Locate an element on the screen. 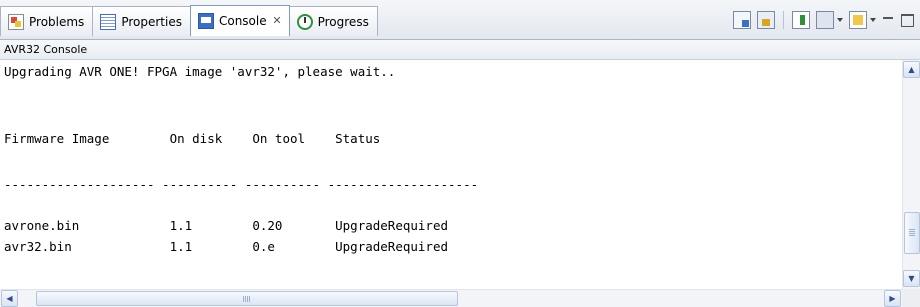  tab-properties-label: Properties is located at coordinates (151, 21).